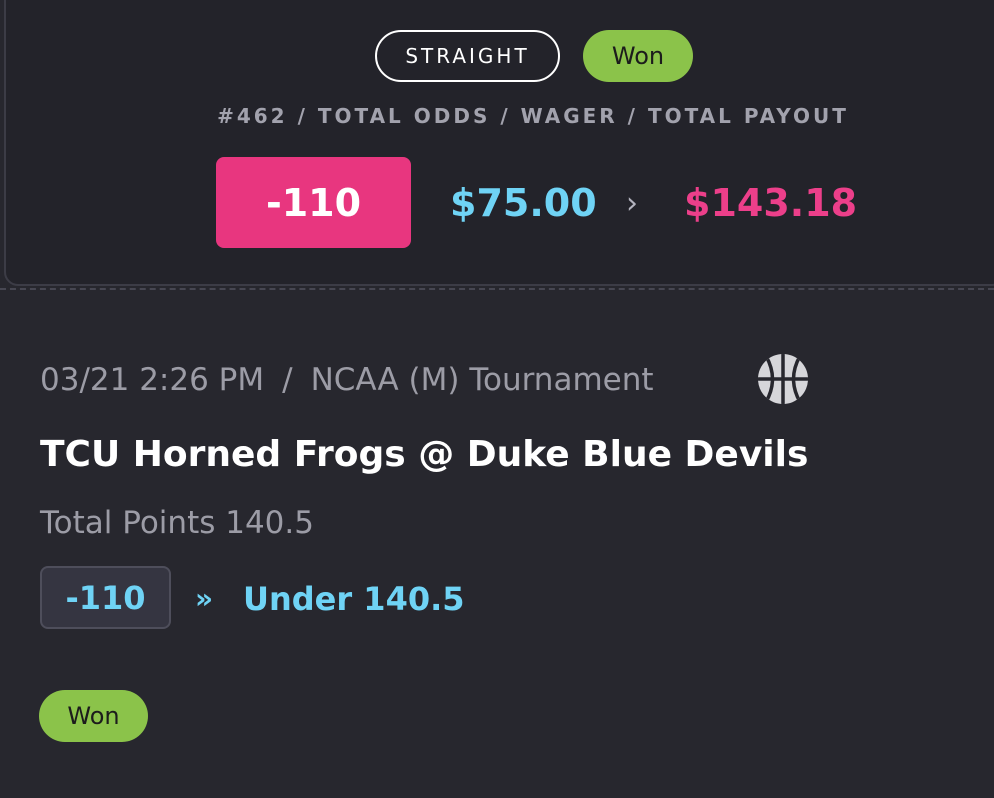 This screenshot has width=994, height=798. I want to click on bet-summary-header: #462 / TOTAL ODDS / WAGER / TOTAL PAYOUT, so click(533, 116).